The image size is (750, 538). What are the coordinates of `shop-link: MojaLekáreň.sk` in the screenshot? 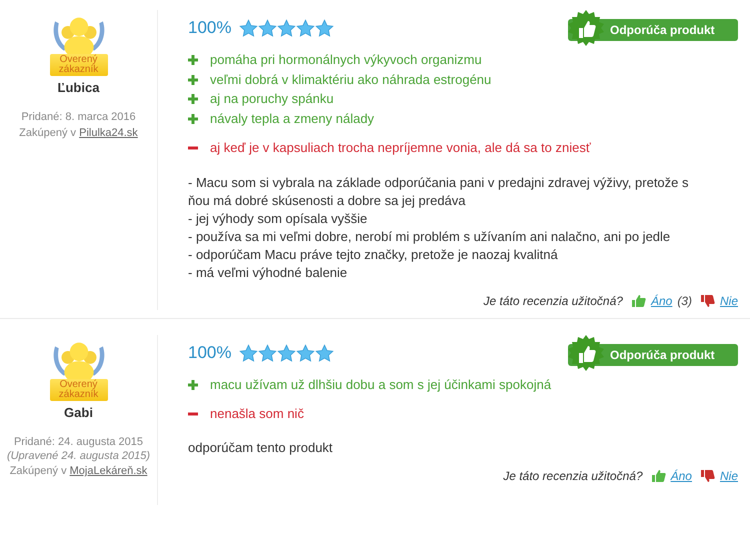 It's located at (109, 471).